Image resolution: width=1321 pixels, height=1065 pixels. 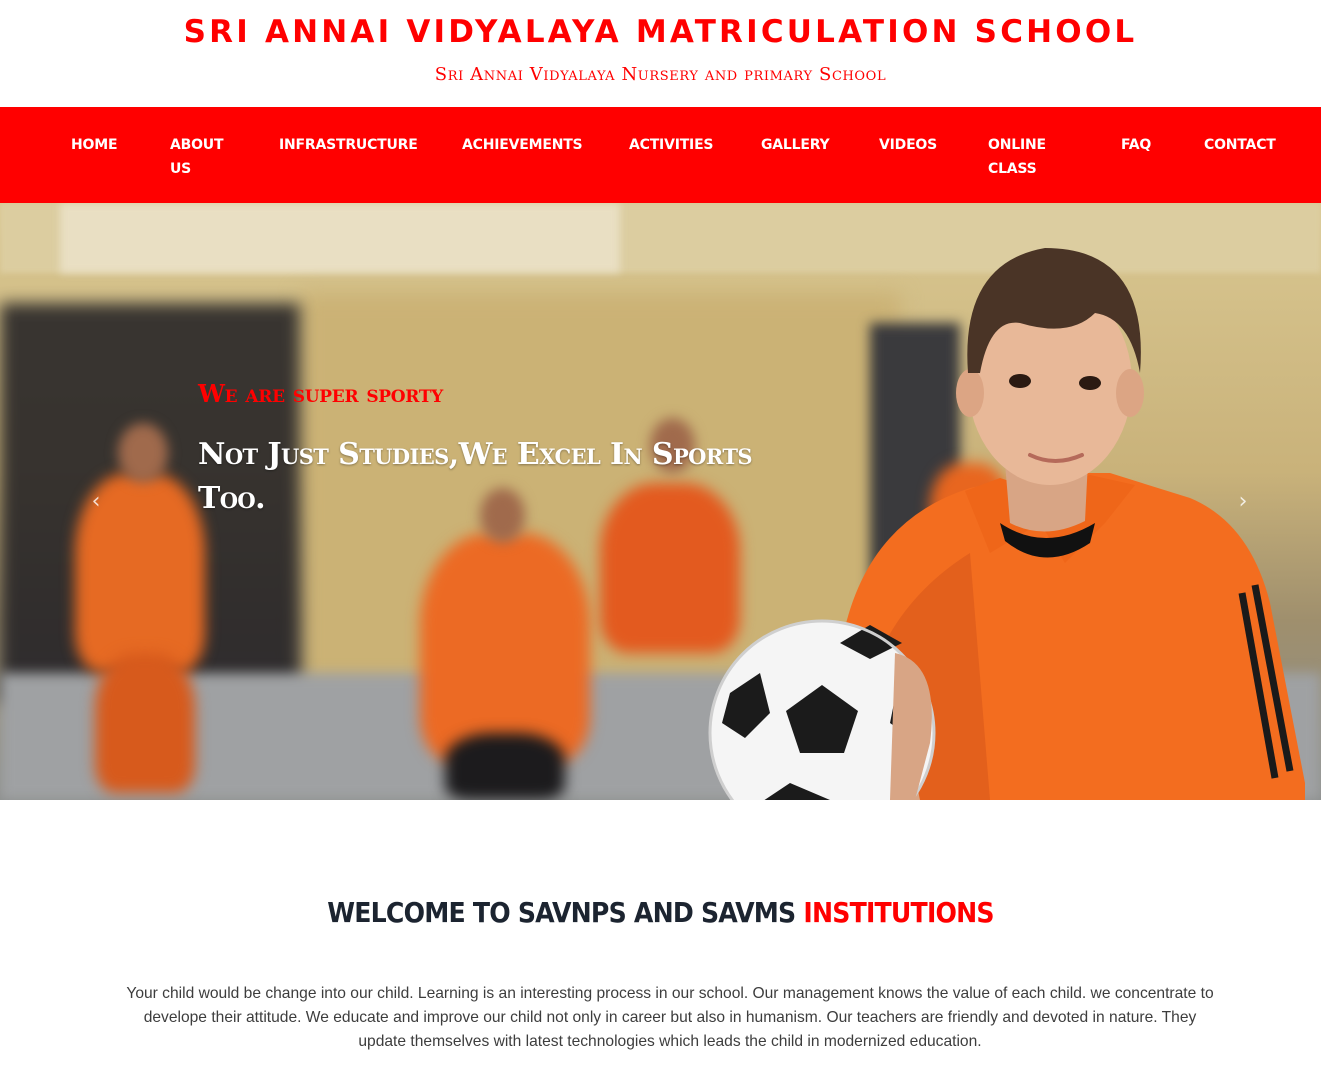 What do you see at coordinates (96, 502) in the screenshot?
I see `chevron-left-icon: ‹` at bounding box center [96, 502].